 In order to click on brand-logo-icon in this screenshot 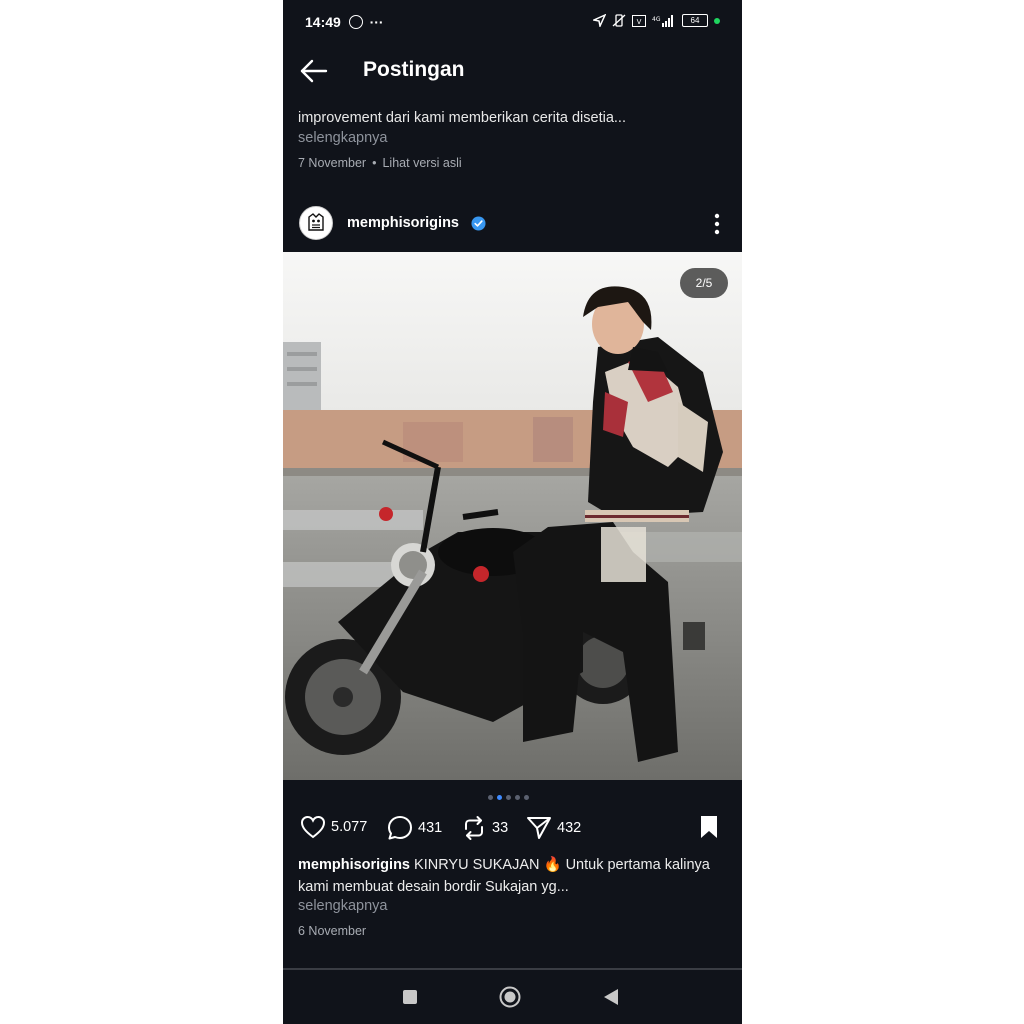, I will do `click(316, 222)`.